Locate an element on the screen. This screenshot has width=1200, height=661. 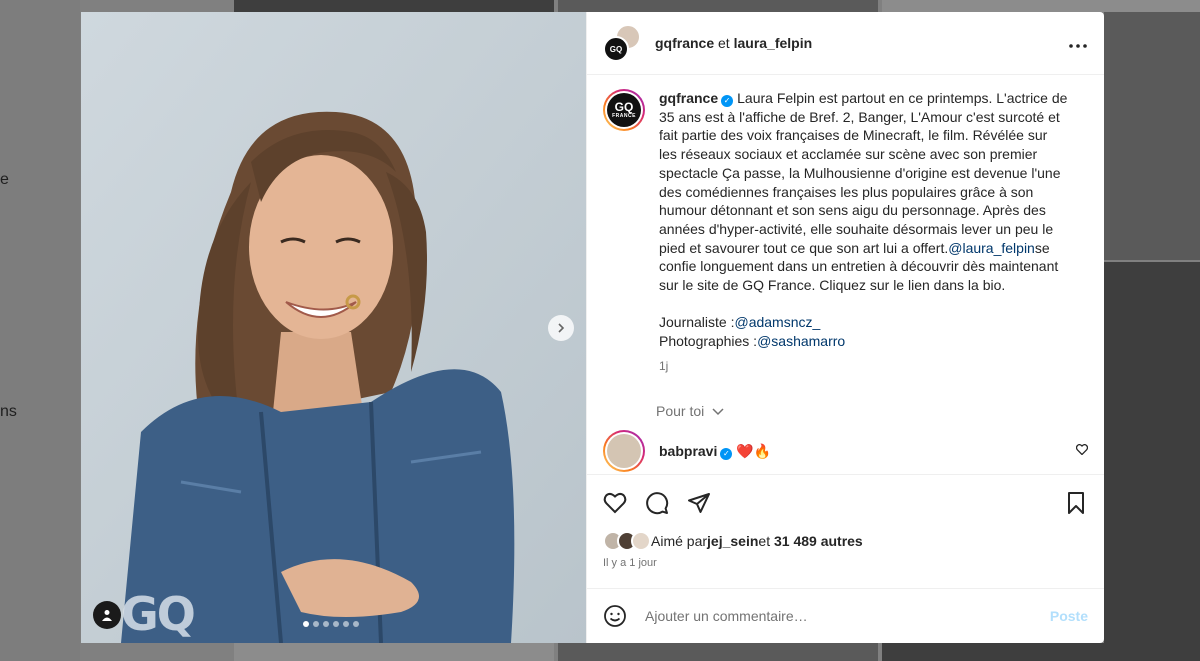
for-you-label: Pour toi is located at coordinates (680, 410).